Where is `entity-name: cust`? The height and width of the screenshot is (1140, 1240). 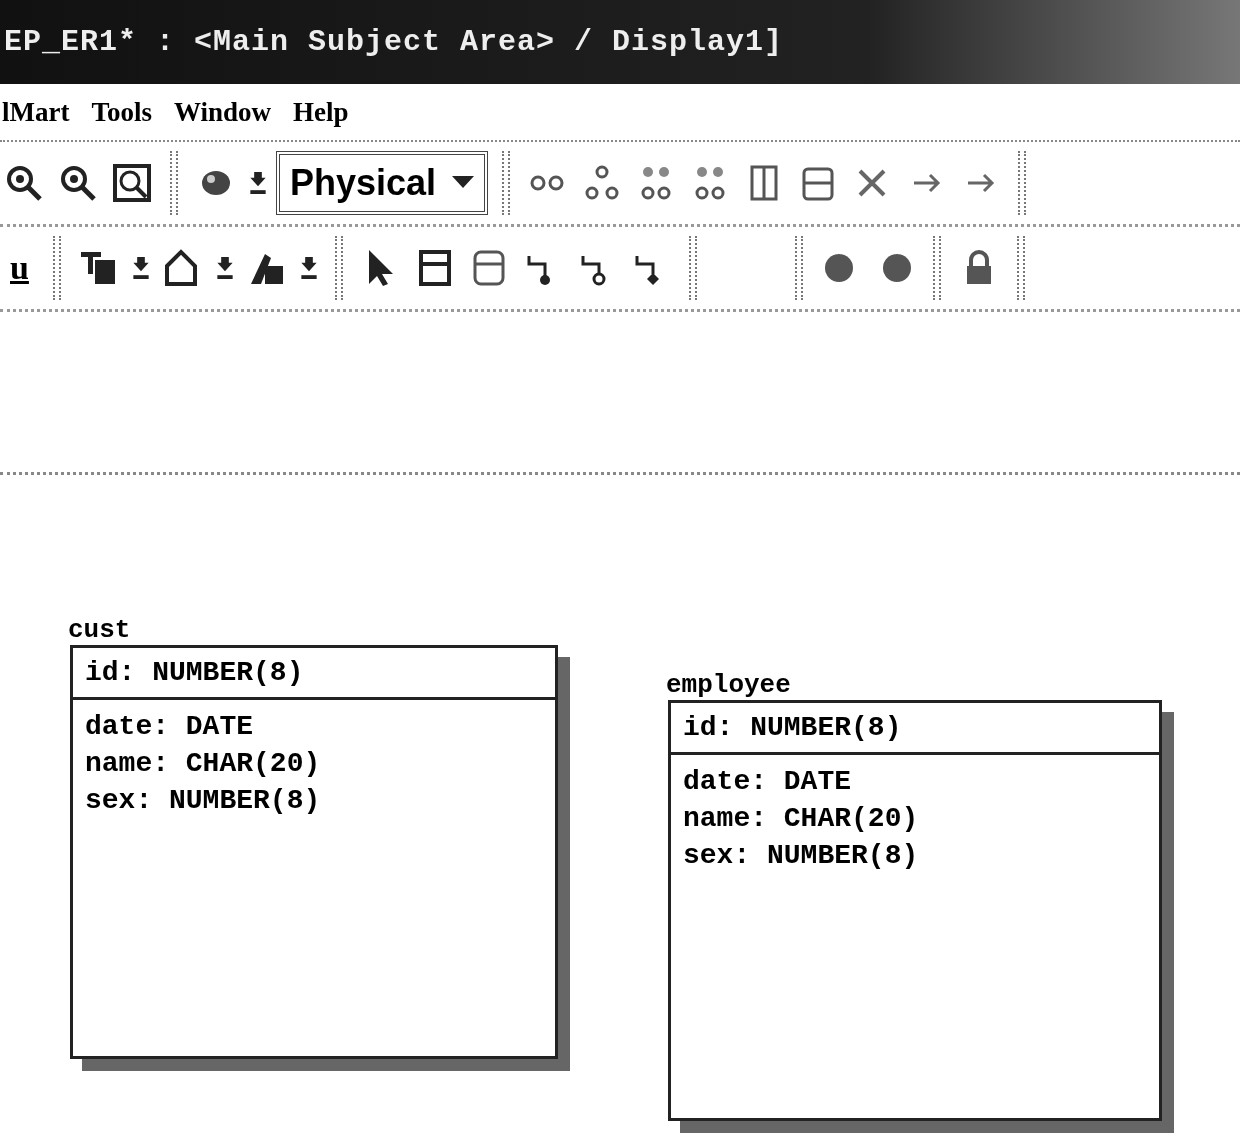 entity-name: cust is located at coordinates (100, 630).